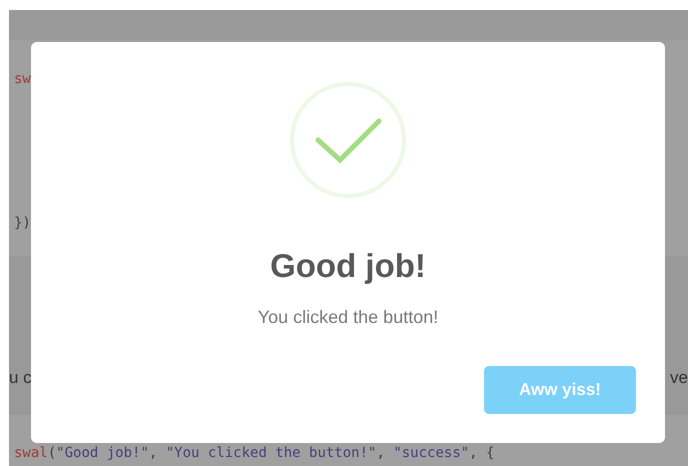 The width and height of the screenshot is (688, 466). What do you see at coordinates (679, 378) in the screenshot?
I see `paragraph-text: ve` at bounding box center [679, 378].